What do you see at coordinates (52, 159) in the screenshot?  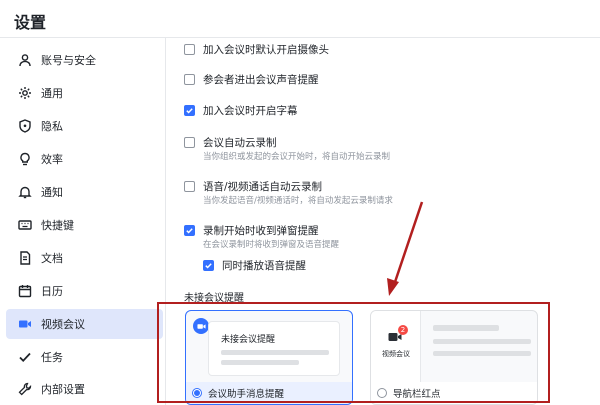 I see `sidebar-item-label: 效率` at bounding box center [52, 159].